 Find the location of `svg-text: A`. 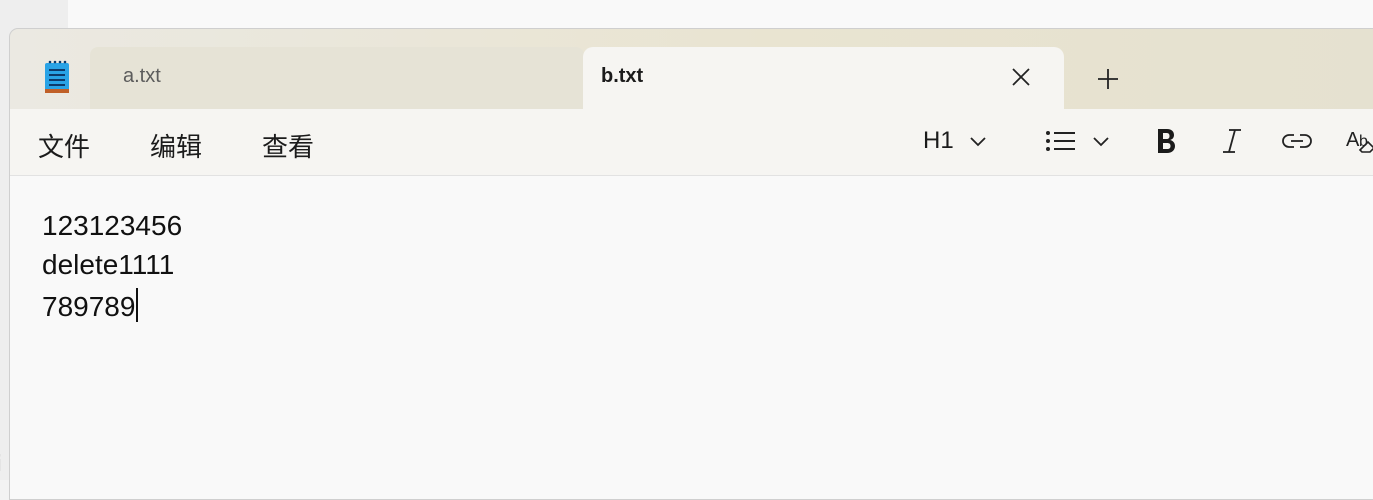

svg-text: A is located at coordinates (1353, 140).